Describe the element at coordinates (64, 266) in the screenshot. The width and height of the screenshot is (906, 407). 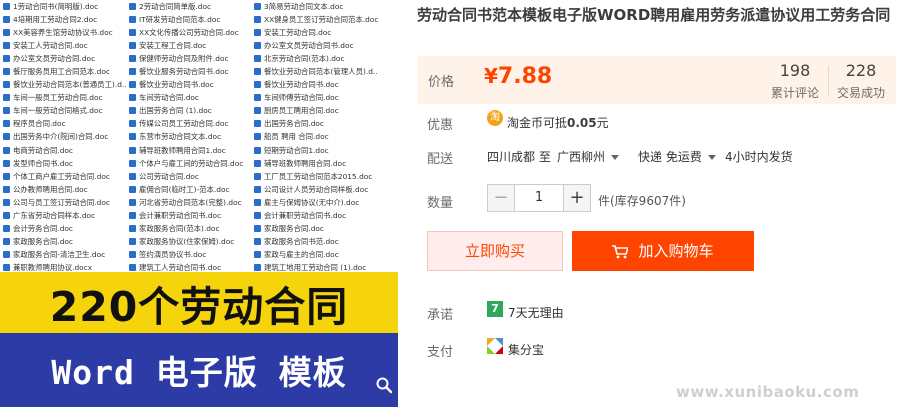
I see `file-list-item: 兼职教师聘用协议.docx` at that location.